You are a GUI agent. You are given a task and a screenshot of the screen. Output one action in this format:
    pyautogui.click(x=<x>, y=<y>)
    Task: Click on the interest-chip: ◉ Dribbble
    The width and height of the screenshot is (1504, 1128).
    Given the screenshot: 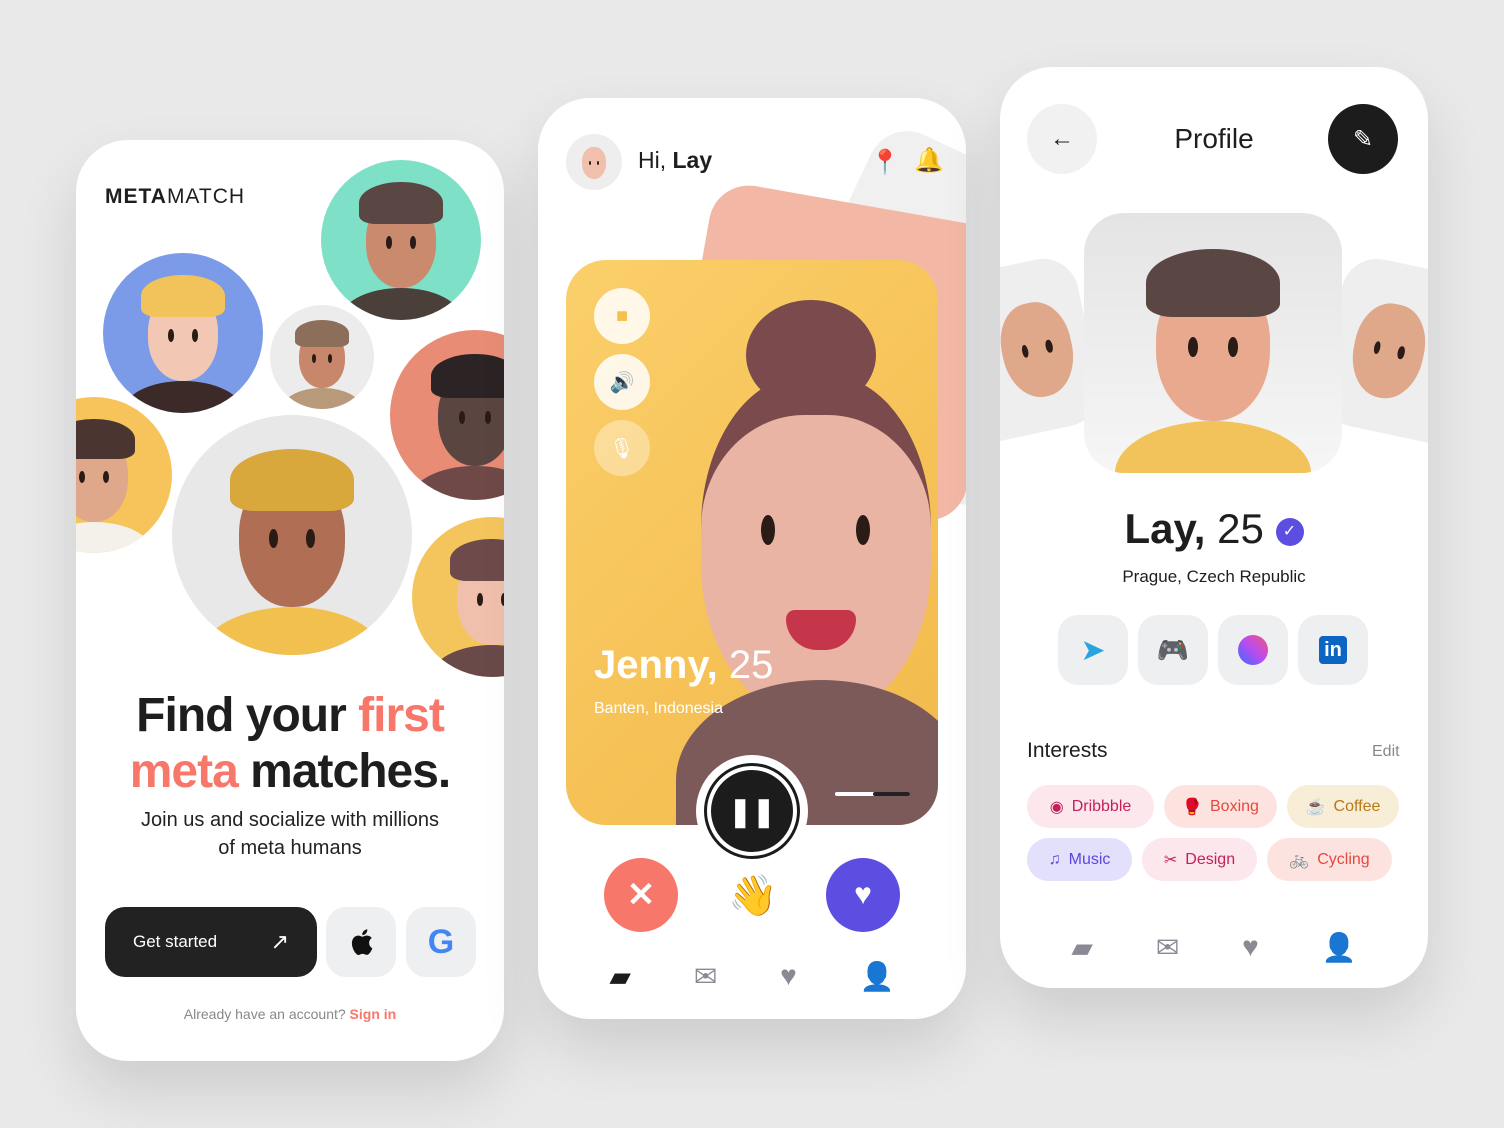 What is the action you would take?
    pyautogui.click(x=1090, y=806)
    